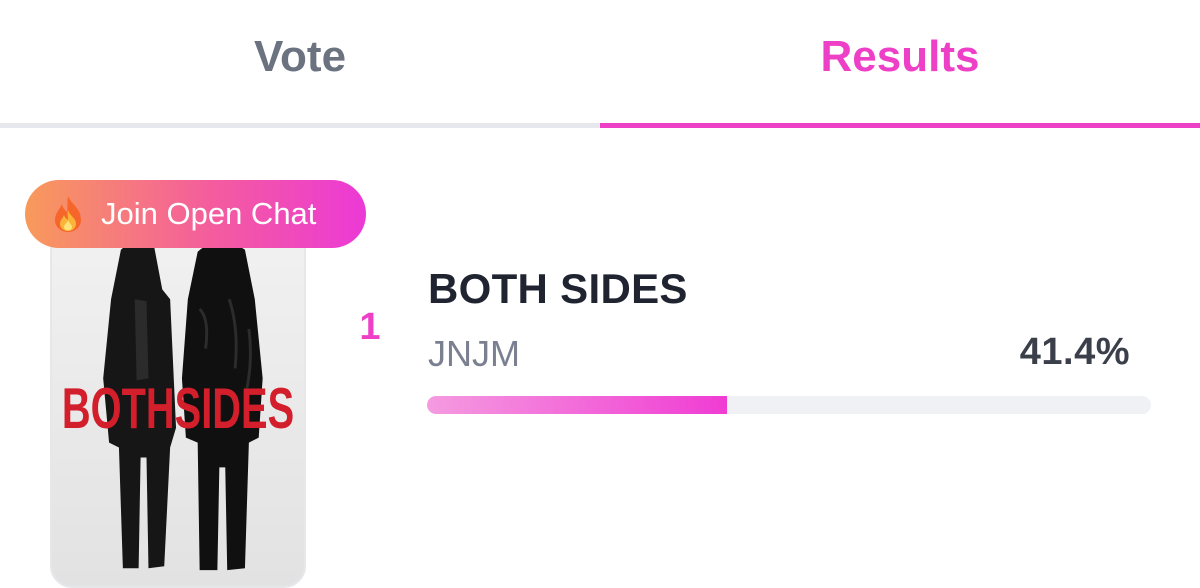 This screenshot has width=1200, height=588. I want to click on artist-name: JNJM, so click(474, 353).